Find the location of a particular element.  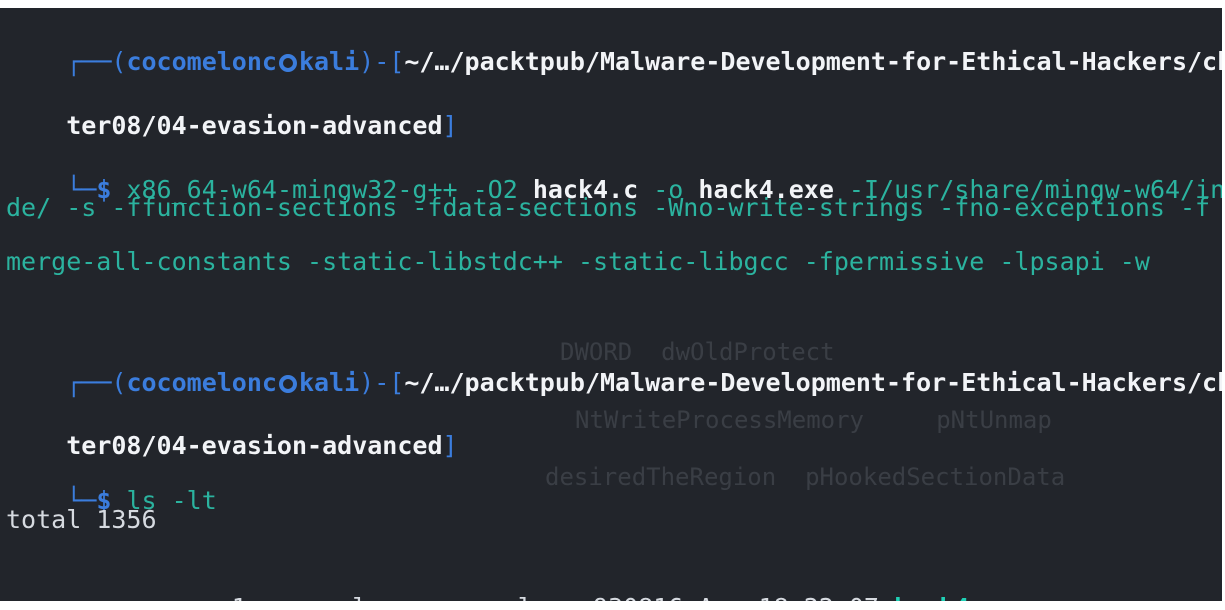

ghost-text-3: desiredTheRegion pHookedSectionData is located at coordinates (805, 477).